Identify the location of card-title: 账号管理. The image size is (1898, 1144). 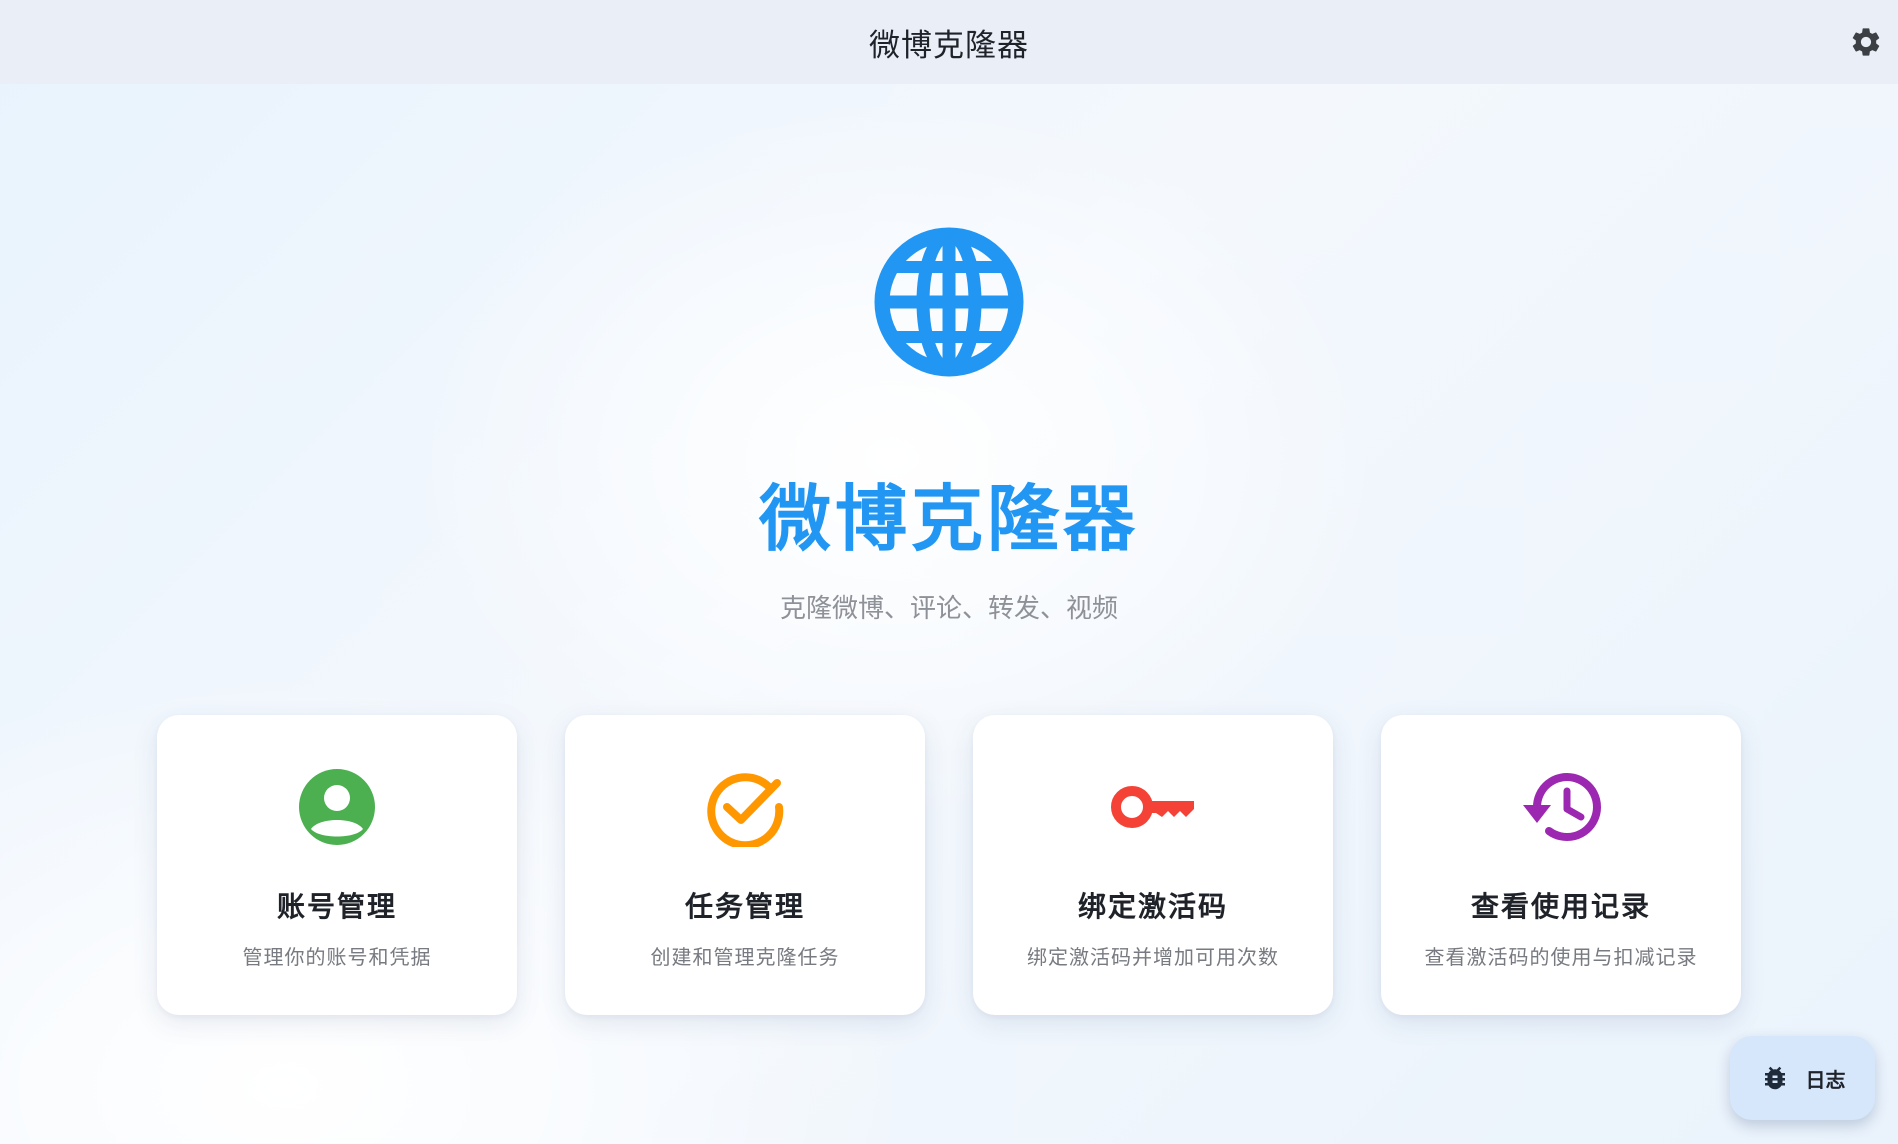
(336, 906).